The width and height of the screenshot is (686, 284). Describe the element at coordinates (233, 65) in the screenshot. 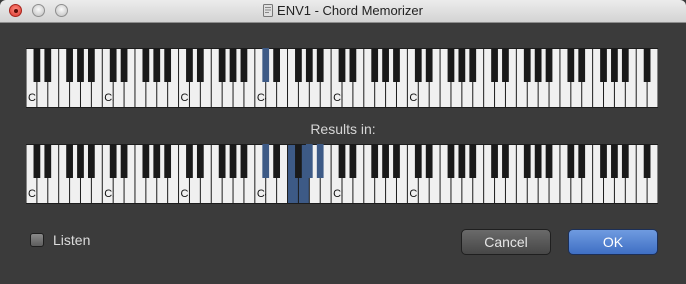

I see `source-black-key-g-sharp3` at that location.